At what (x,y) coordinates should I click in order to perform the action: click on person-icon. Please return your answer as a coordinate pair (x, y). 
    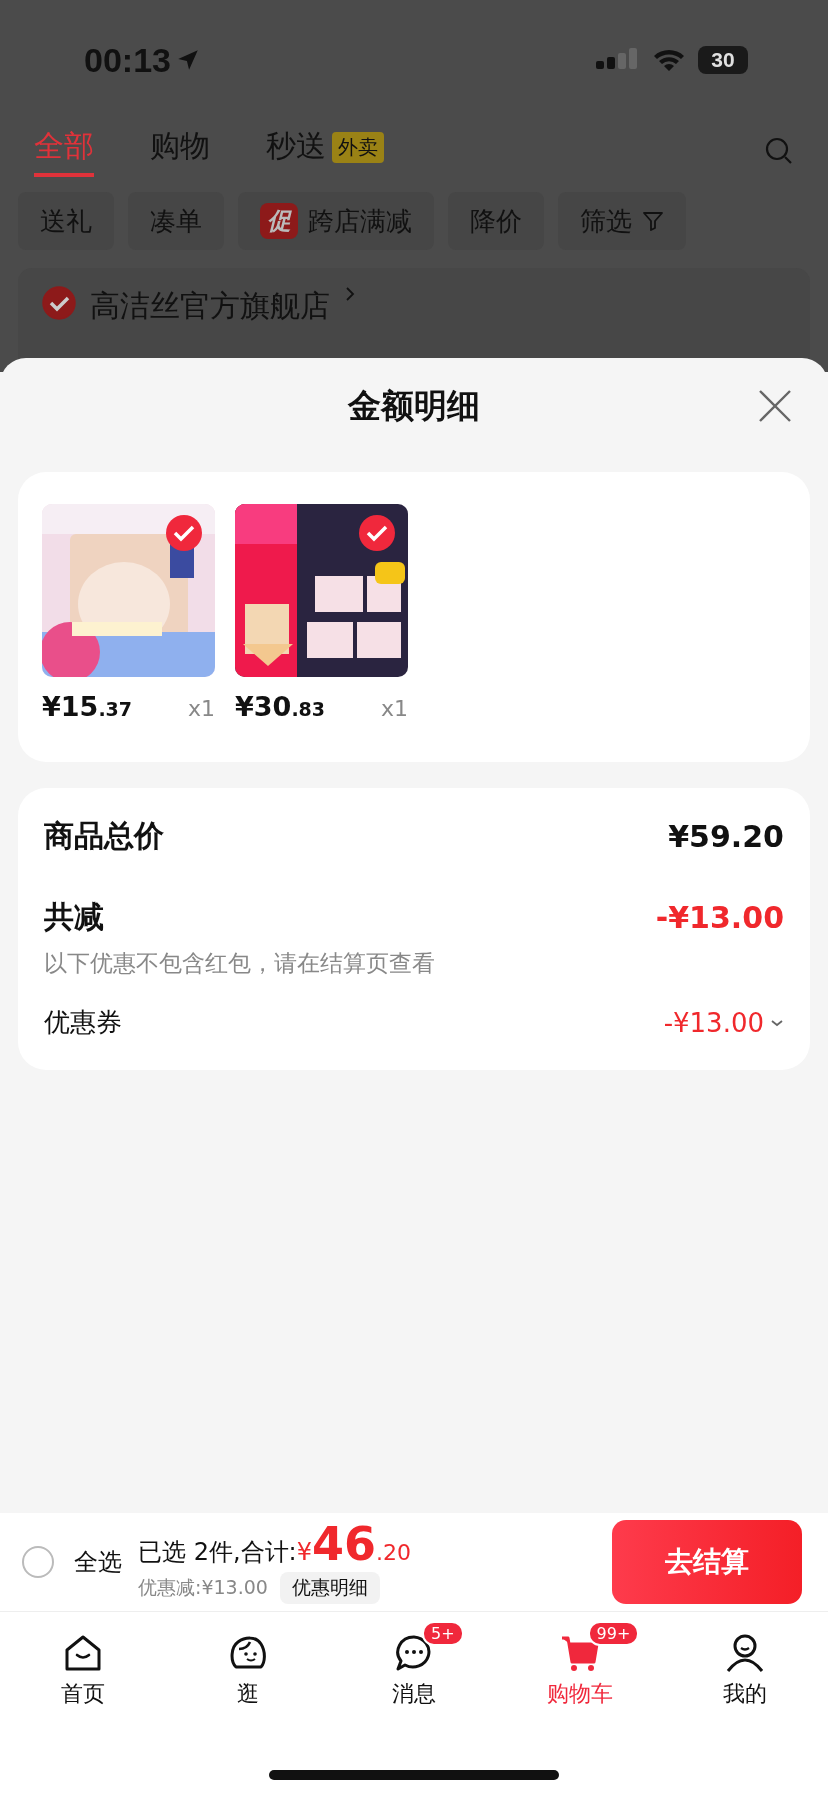
    Looking at the image, I should click on (745, 1653).